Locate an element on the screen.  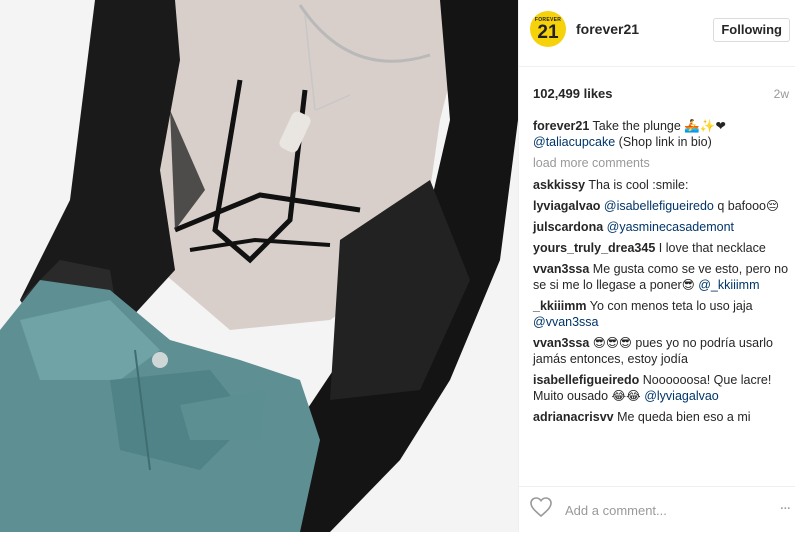
comment-mention: @isabellefigueiredo is located at coordinates (659, 206).